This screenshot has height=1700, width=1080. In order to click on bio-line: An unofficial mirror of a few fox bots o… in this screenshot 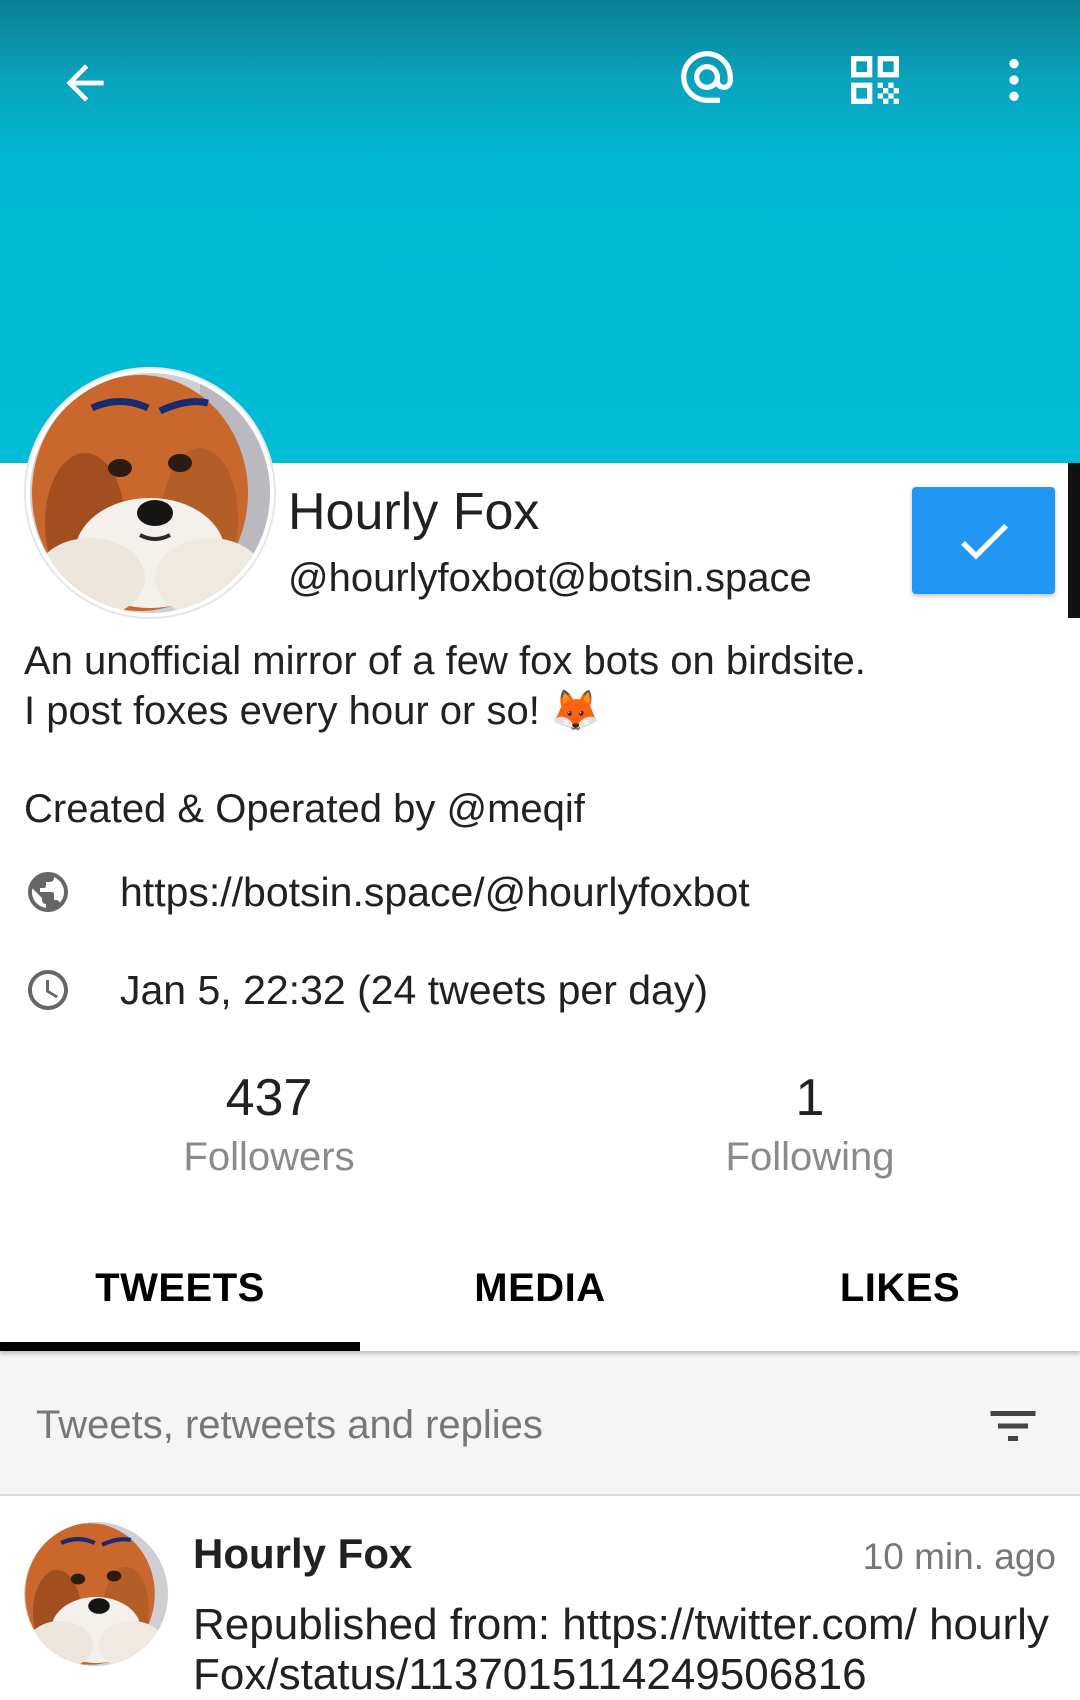, I will do `click(445, 661)`.